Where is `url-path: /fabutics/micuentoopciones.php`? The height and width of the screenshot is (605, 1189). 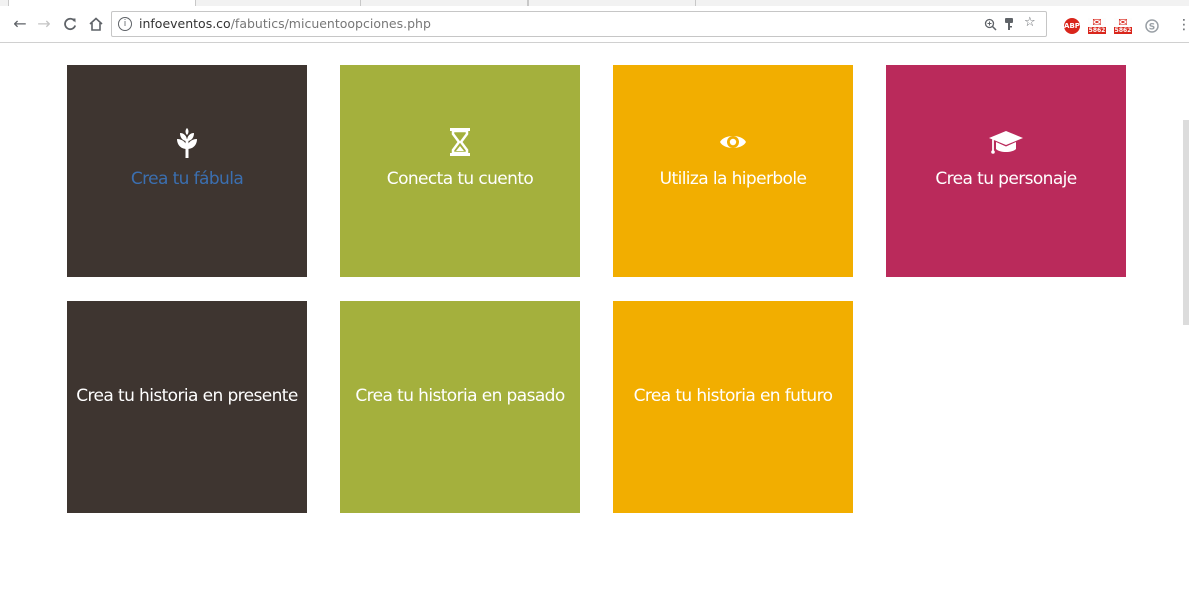
url-path: /fabutics/micuentoopciones.php is located at coordinates (330, 23).